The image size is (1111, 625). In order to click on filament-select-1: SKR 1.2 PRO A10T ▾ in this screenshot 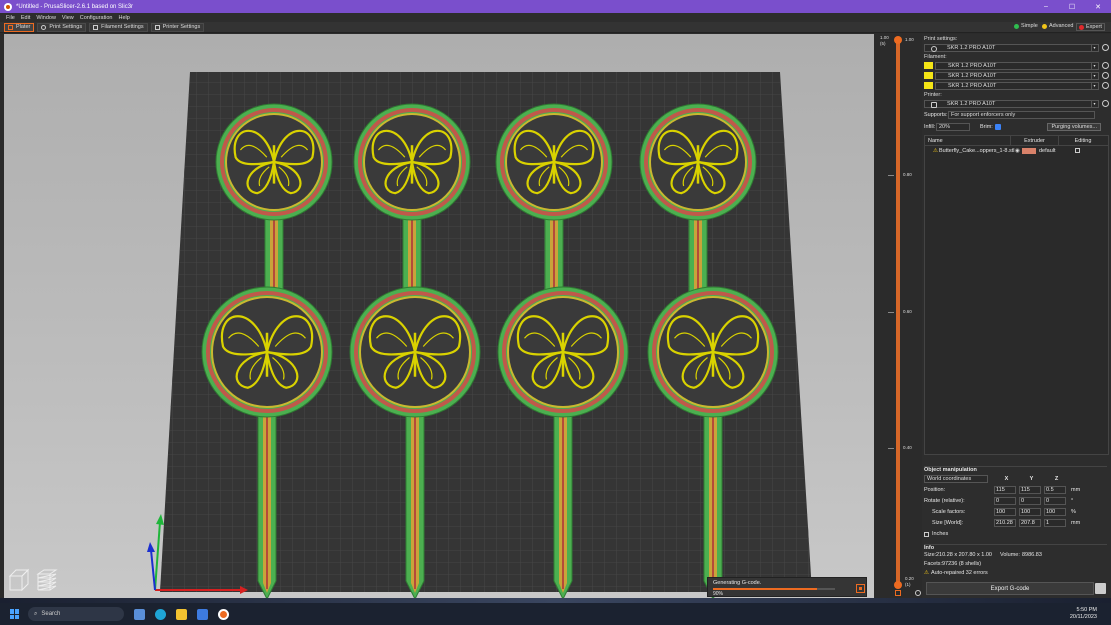, I will do `click(1017, 65)`.